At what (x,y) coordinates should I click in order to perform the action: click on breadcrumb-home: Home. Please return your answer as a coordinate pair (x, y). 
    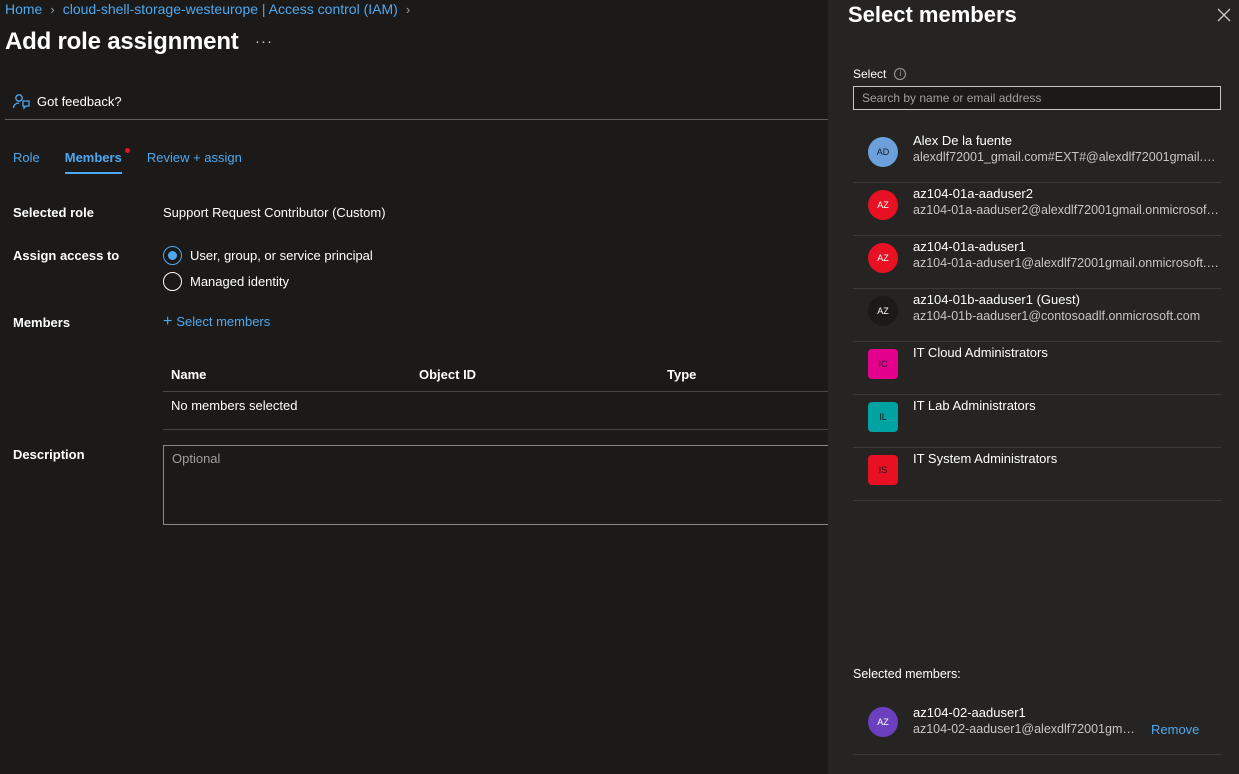
    Looking at the image, I should click on (23, 9).